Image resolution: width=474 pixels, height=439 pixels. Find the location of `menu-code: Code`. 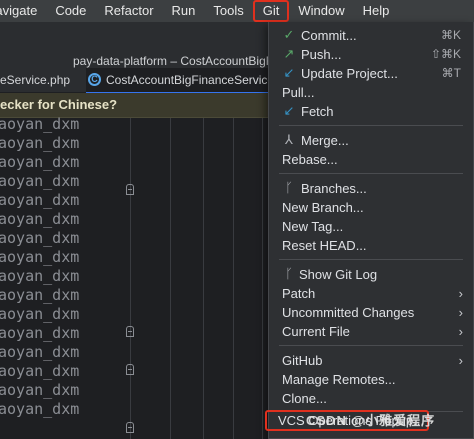

menu-code: Code is located at coordinates (70, 11).